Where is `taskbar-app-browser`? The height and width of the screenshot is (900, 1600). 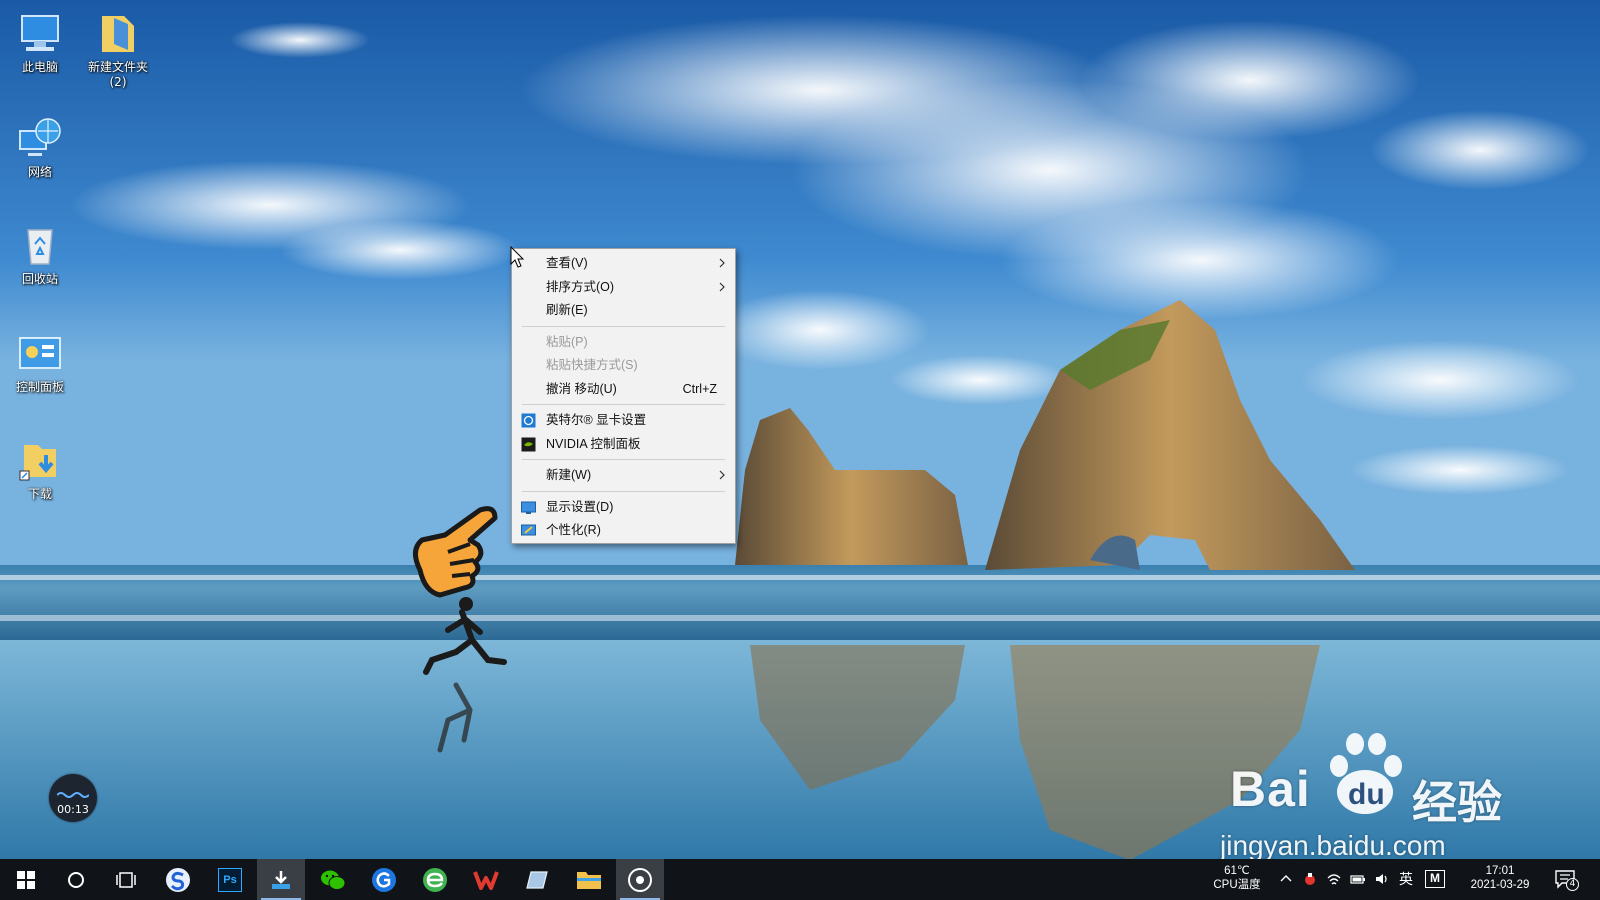 taskbar-app-browser is located at coordinates (384, 879).